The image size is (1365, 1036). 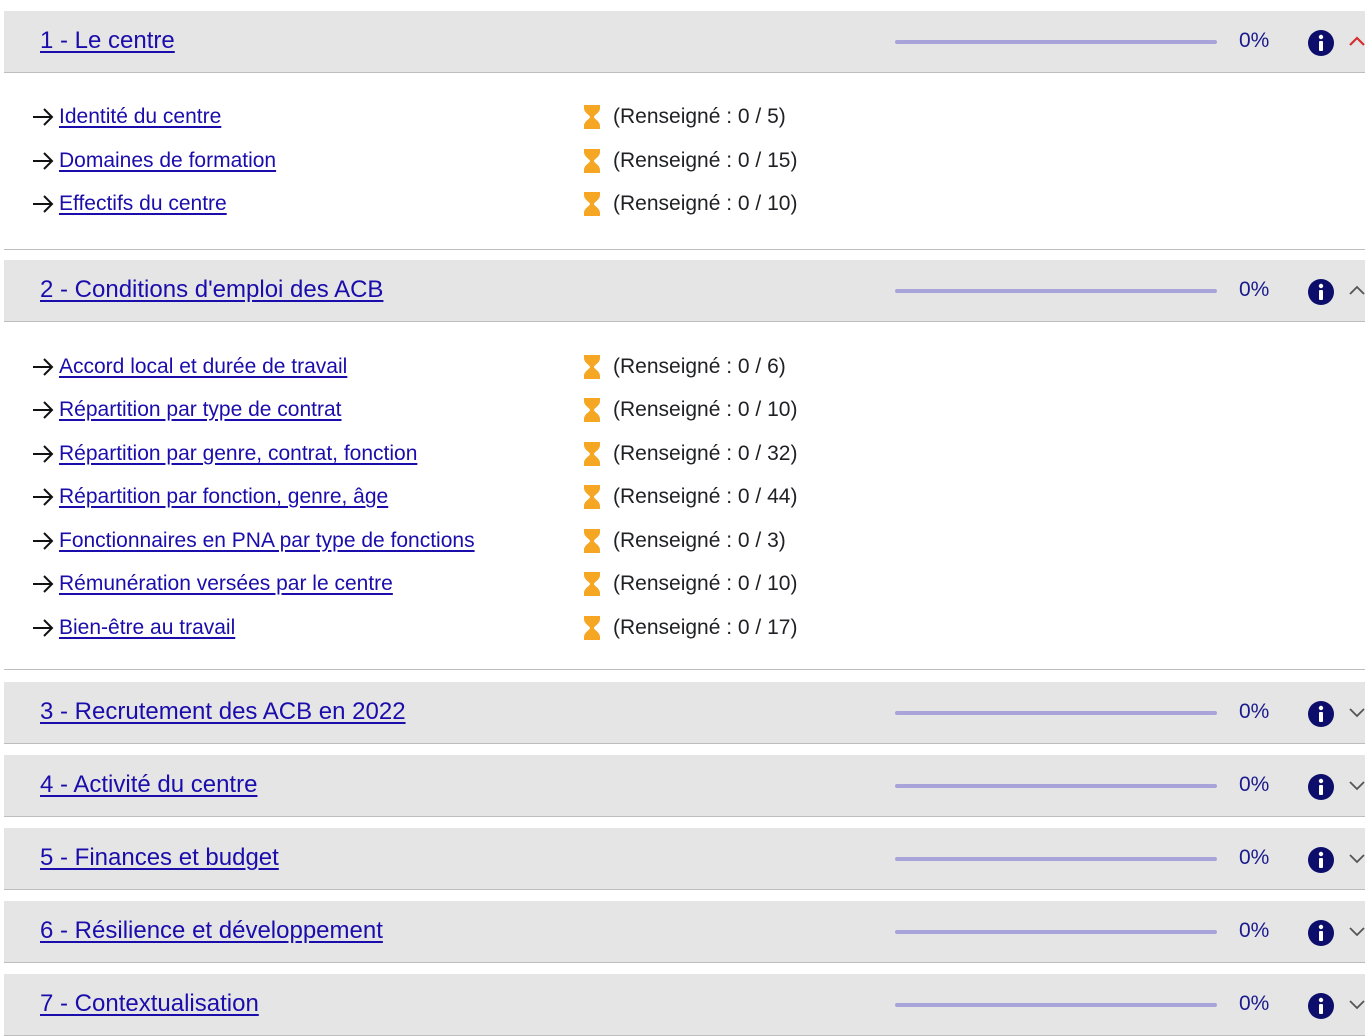 I want to click on section-header: 5 - Finances et budget 0%, so click(x=684, y=859).